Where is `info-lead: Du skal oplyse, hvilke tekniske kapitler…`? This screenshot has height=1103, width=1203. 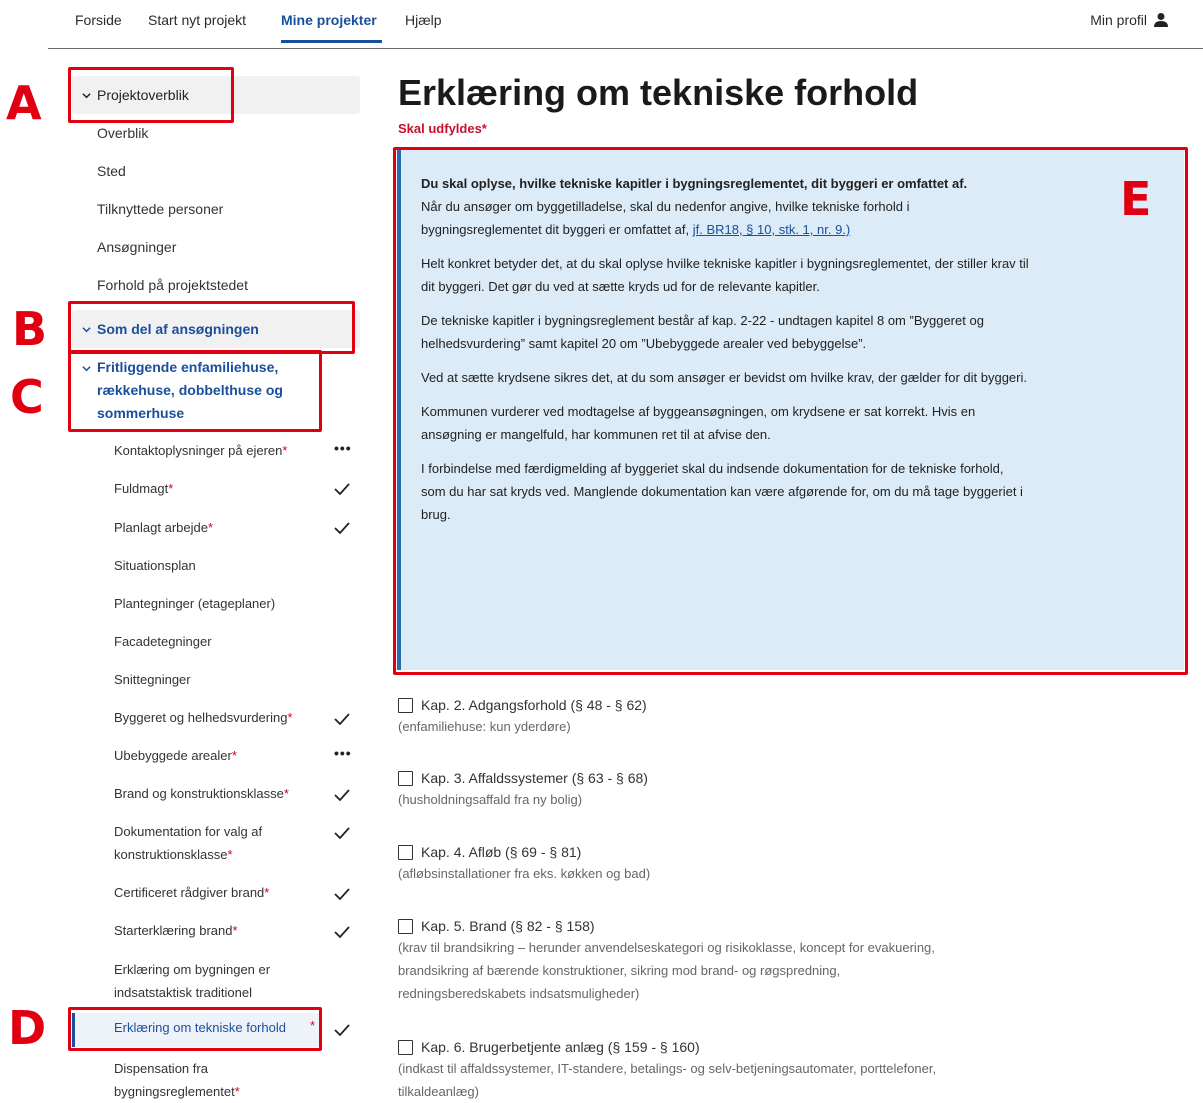 info-lead: Du skal oplyse, hvilke tekniske kapitler… is located at coordinates (694, 183).